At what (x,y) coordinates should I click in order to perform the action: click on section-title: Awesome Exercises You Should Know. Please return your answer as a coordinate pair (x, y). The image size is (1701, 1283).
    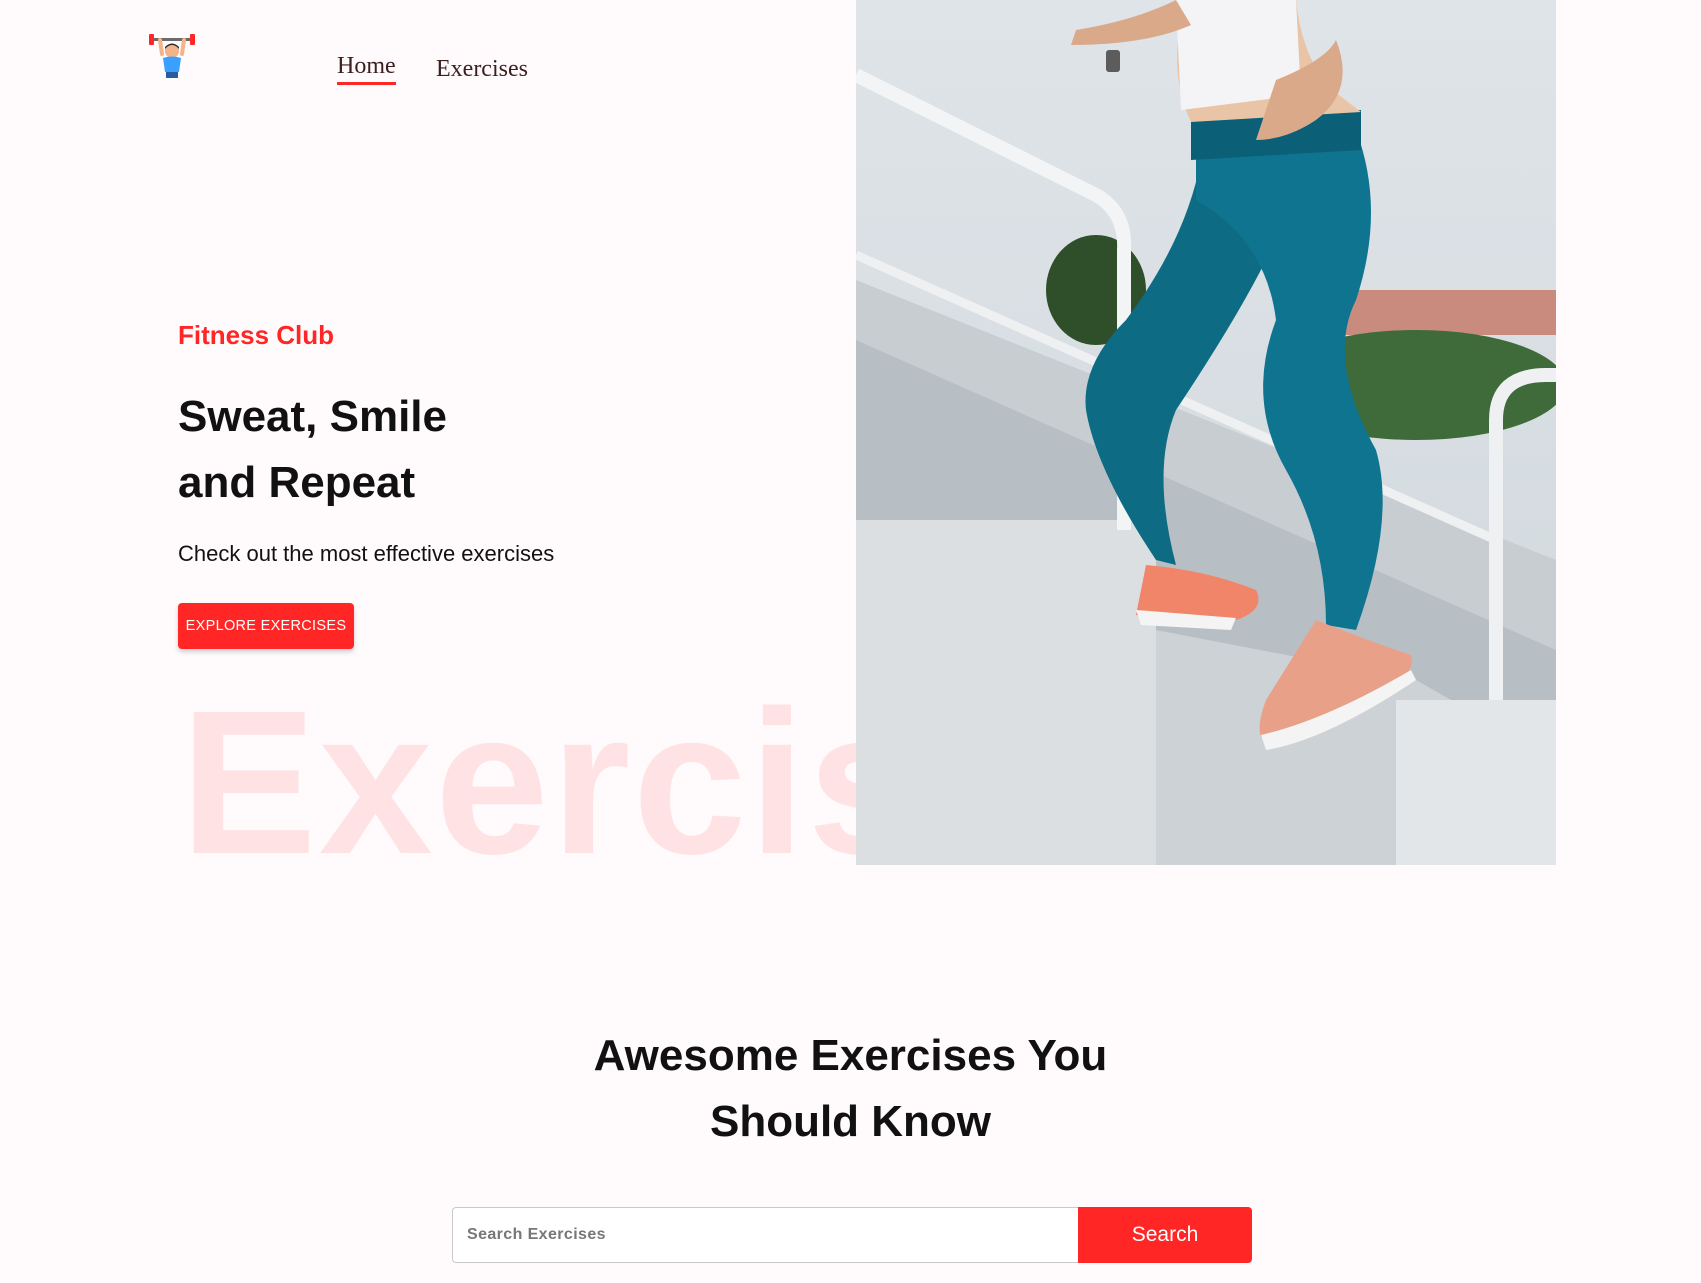
    Looking at the image, I should click on (850, 1089).